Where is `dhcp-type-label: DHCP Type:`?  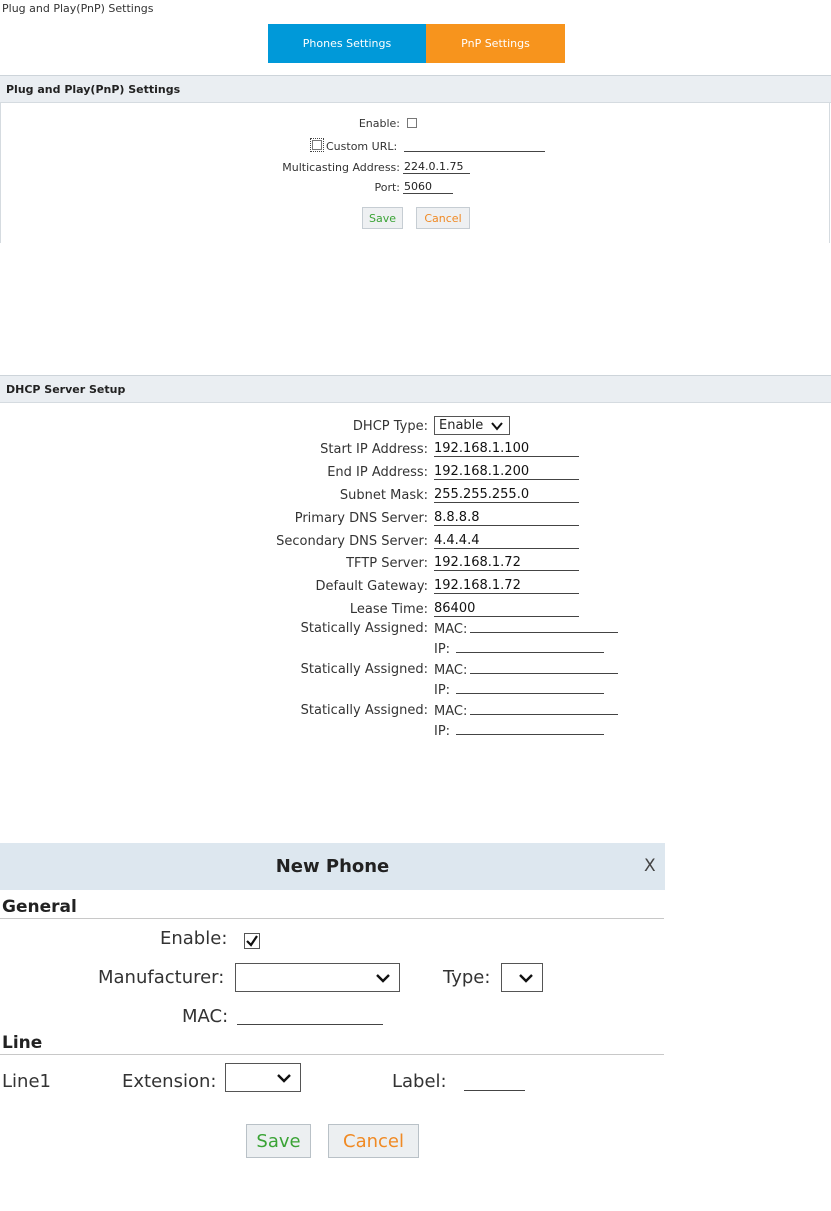
dhcp-type-label: DHCP Type: is located at coordinates (390, 426).